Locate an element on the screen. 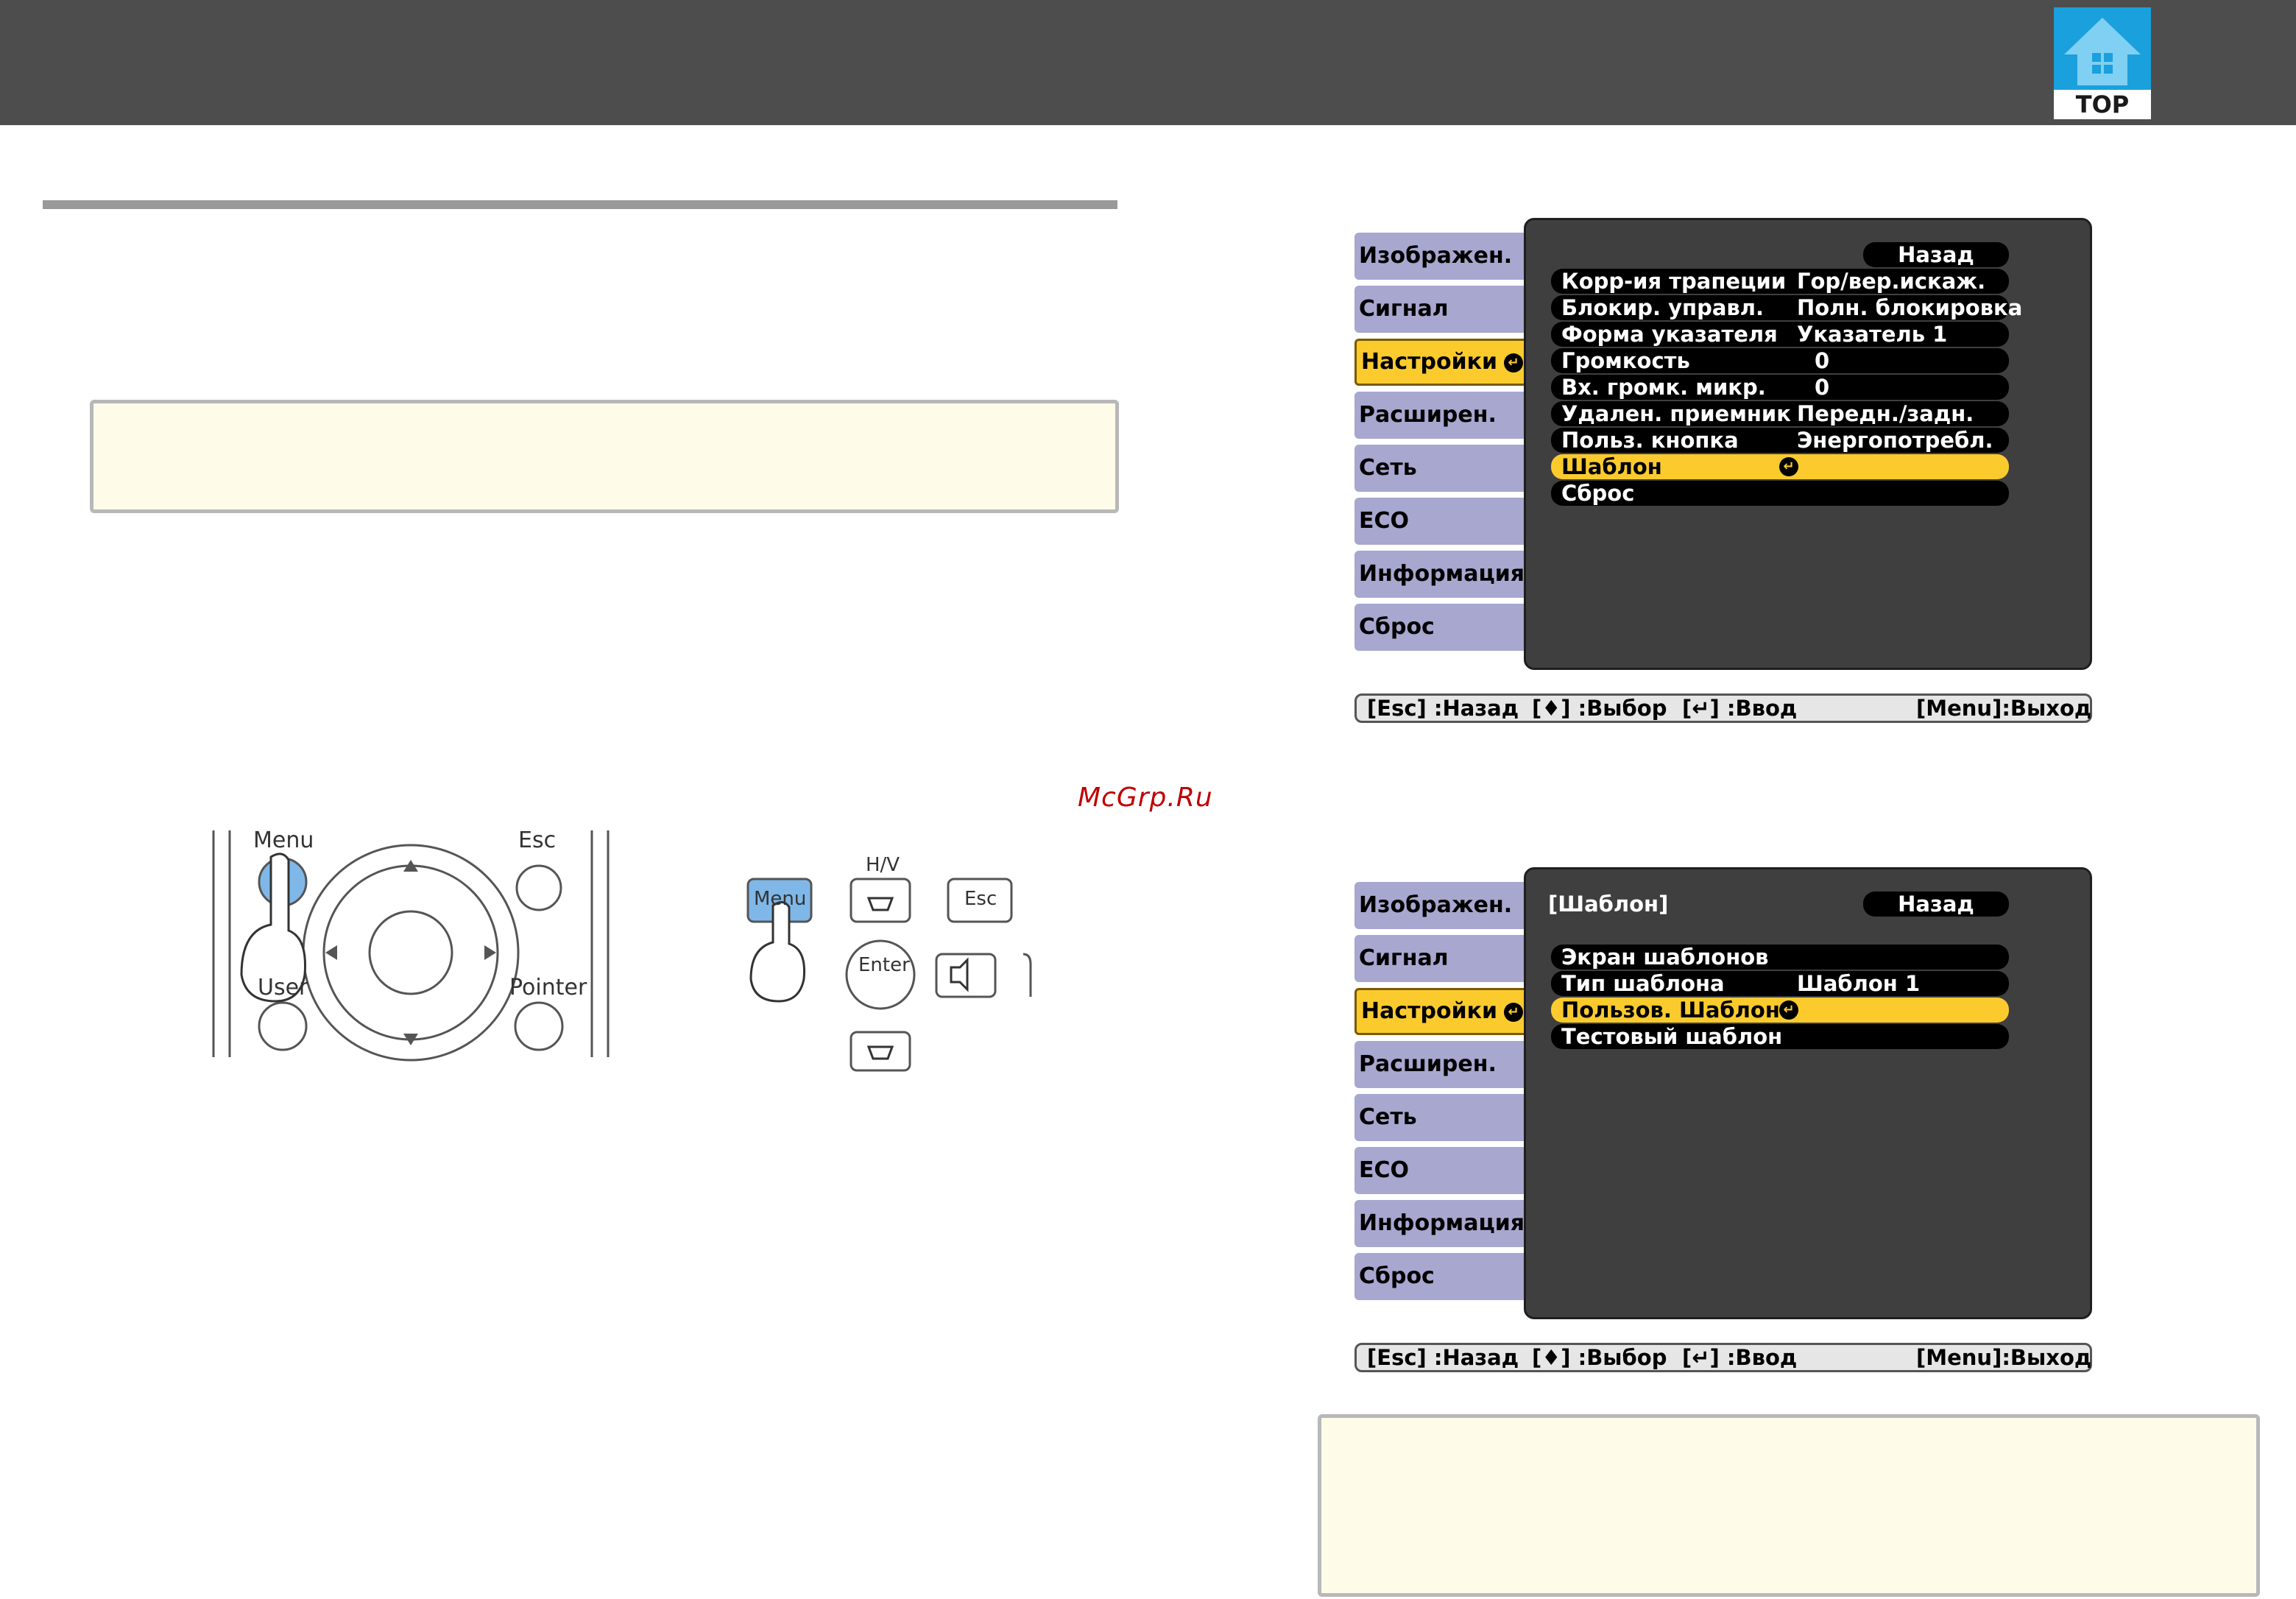 The width and height of the screenshot is (2296, 1599). menu1-item-mic-volume: Вх. громк. микр. 0 is located at coordinates (1780, 387).